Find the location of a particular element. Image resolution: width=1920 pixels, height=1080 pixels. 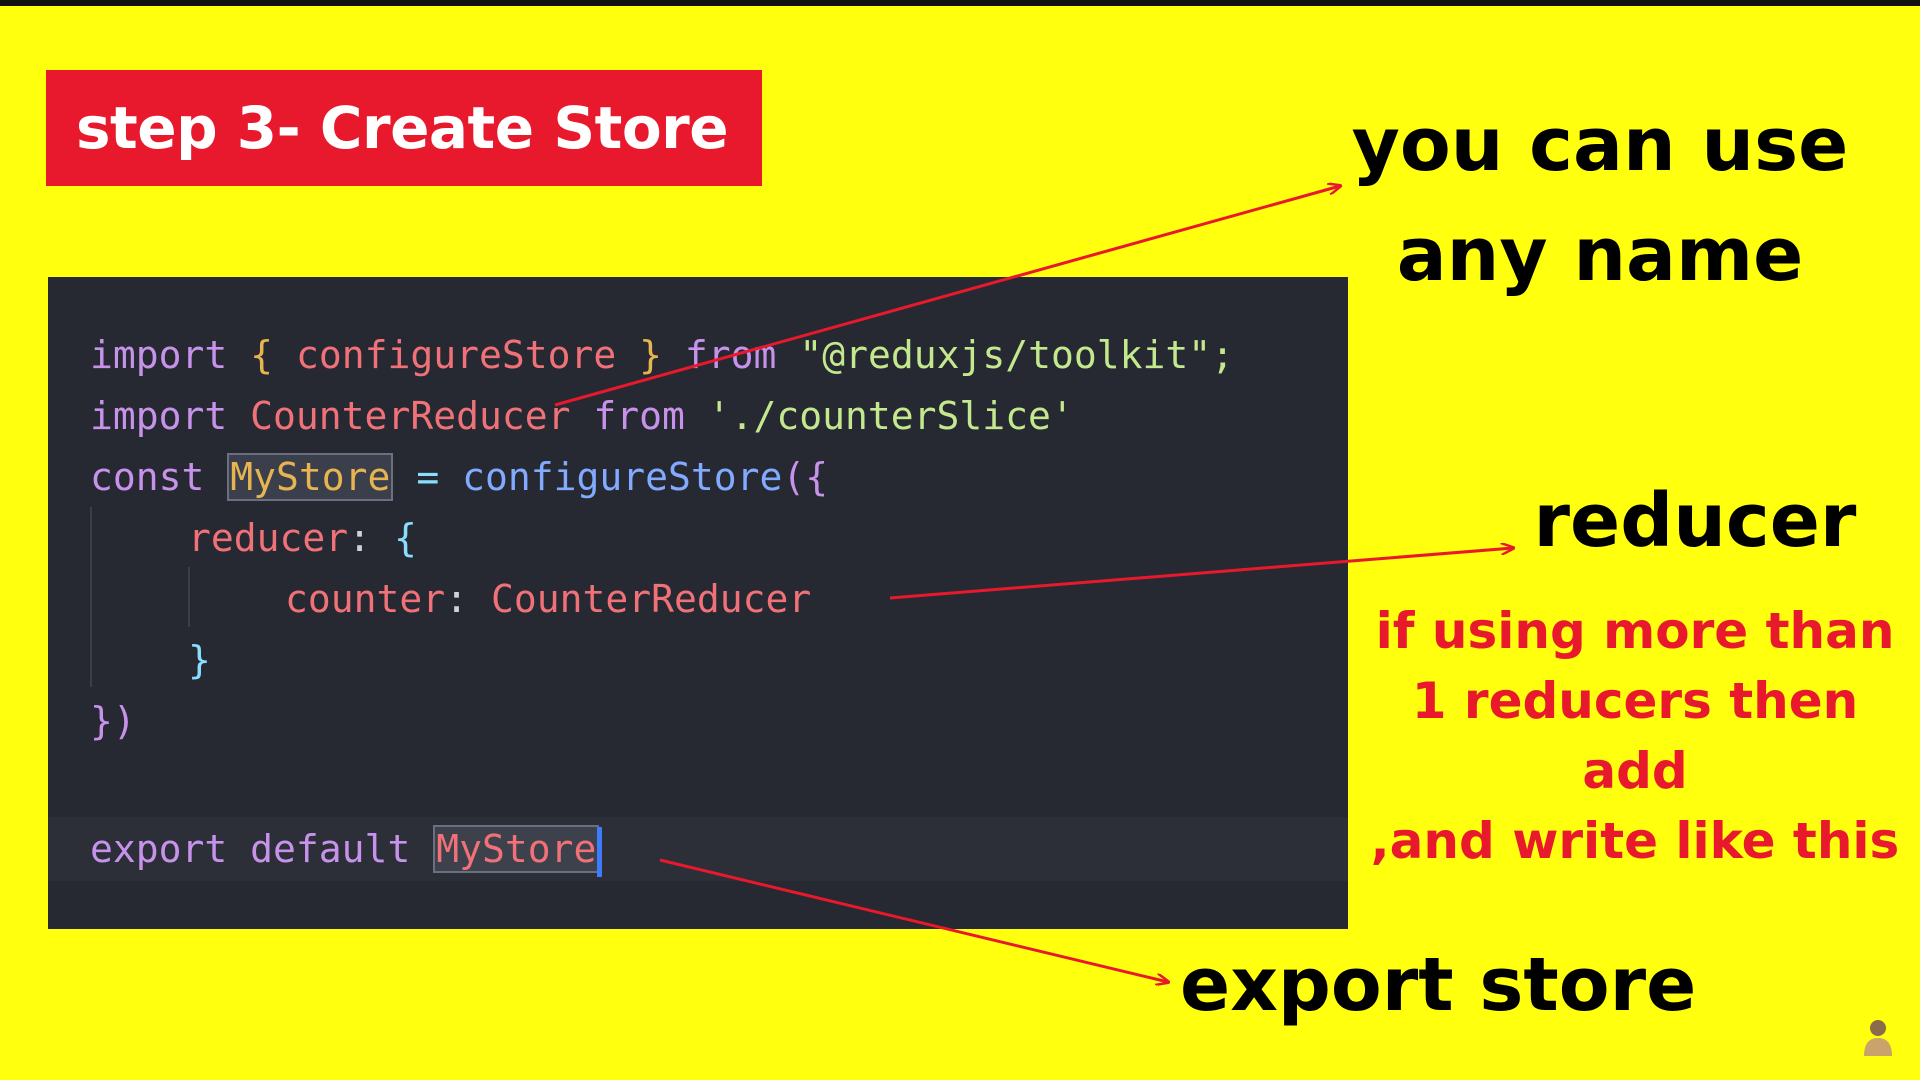

annotation-any-name: you can use any name is located at coordinates (1600, 200).